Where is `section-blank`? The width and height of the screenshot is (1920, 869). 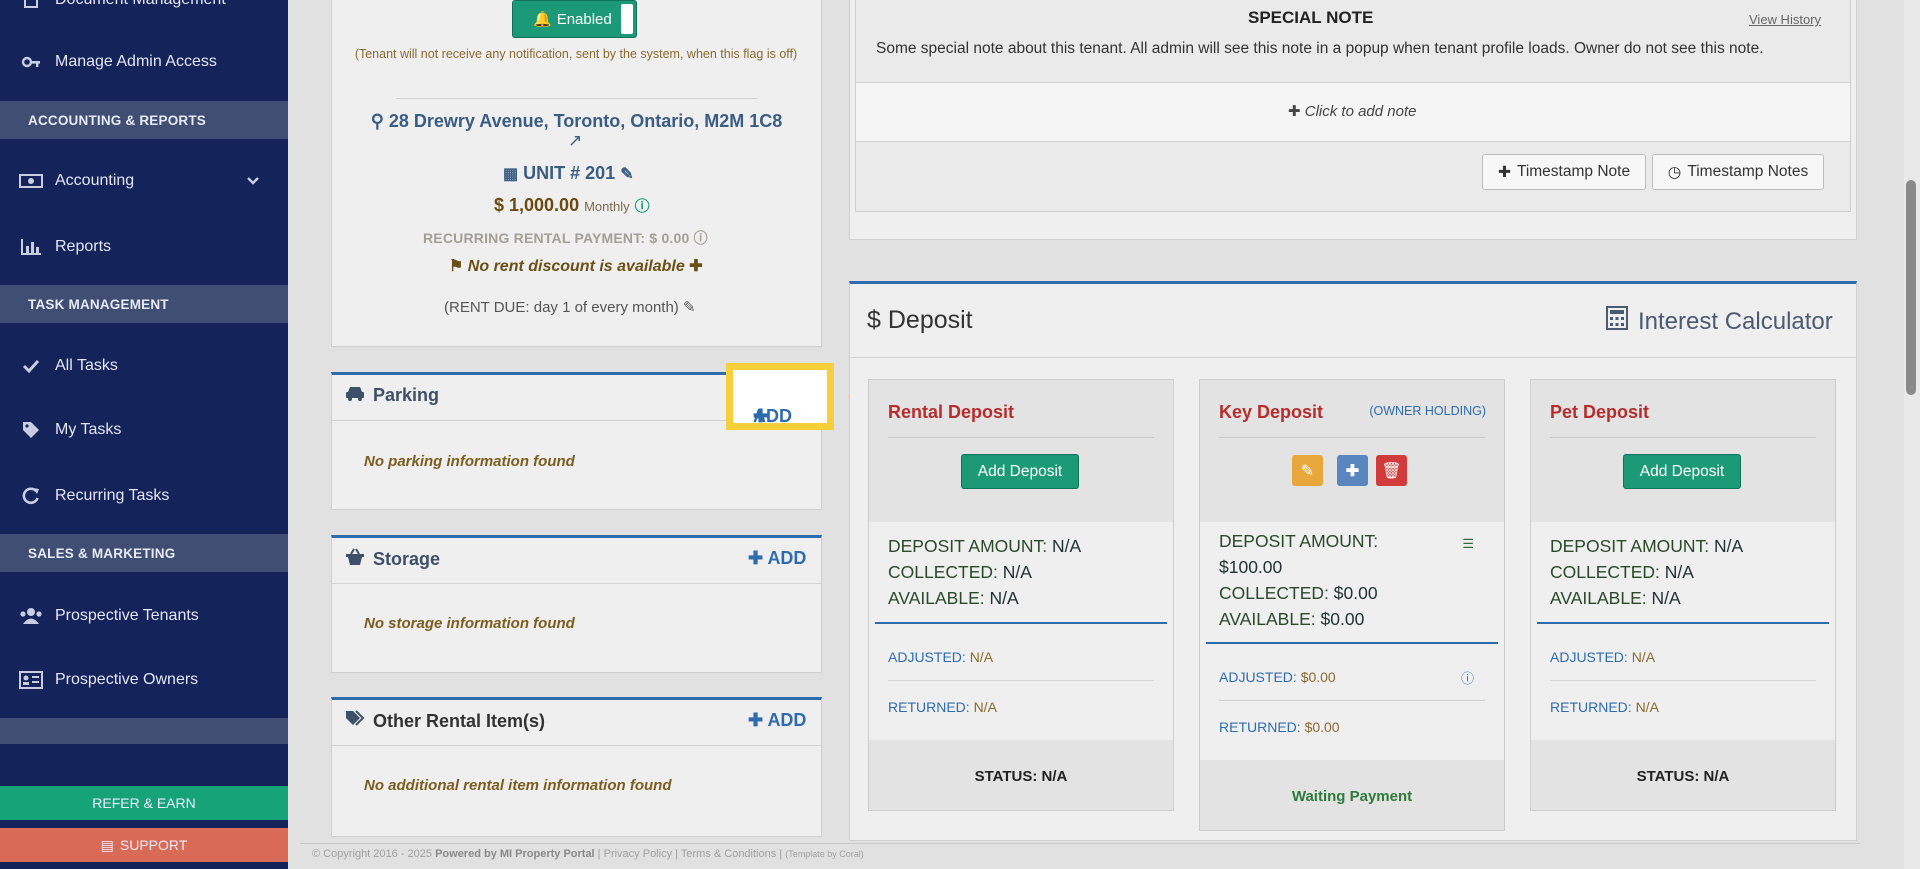 section-blank is located at coordinates (144, 731).